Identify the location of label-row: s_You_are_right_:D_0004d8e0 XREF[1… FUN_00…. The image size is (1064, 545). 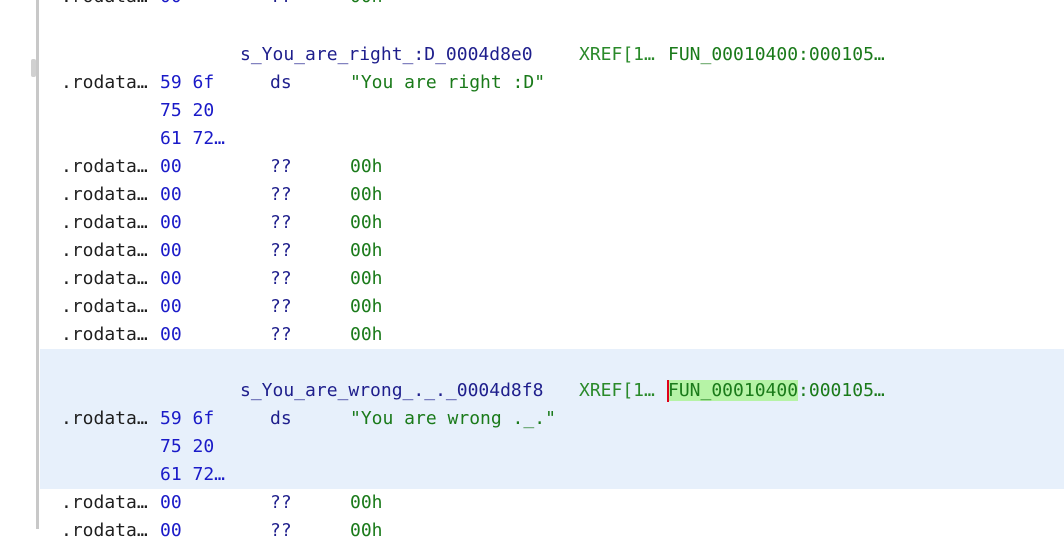
(532, 55).